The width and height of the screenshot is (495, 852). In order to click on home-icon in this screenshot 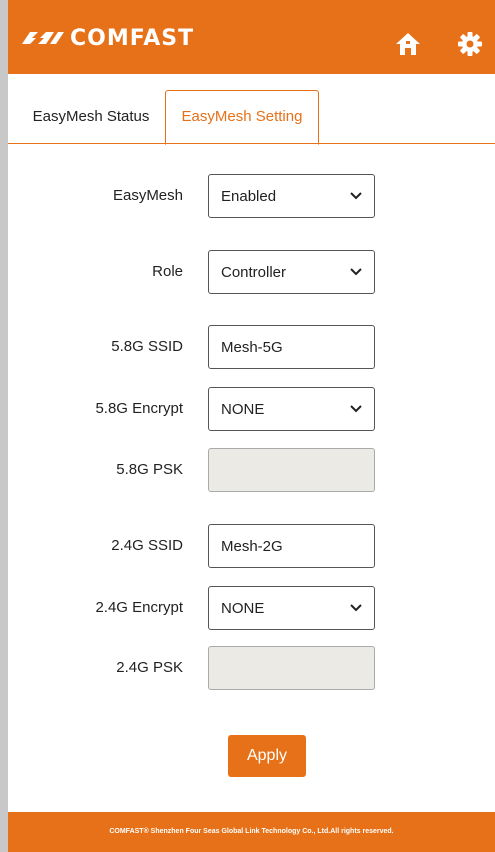, I will do `click(408, 44)`.